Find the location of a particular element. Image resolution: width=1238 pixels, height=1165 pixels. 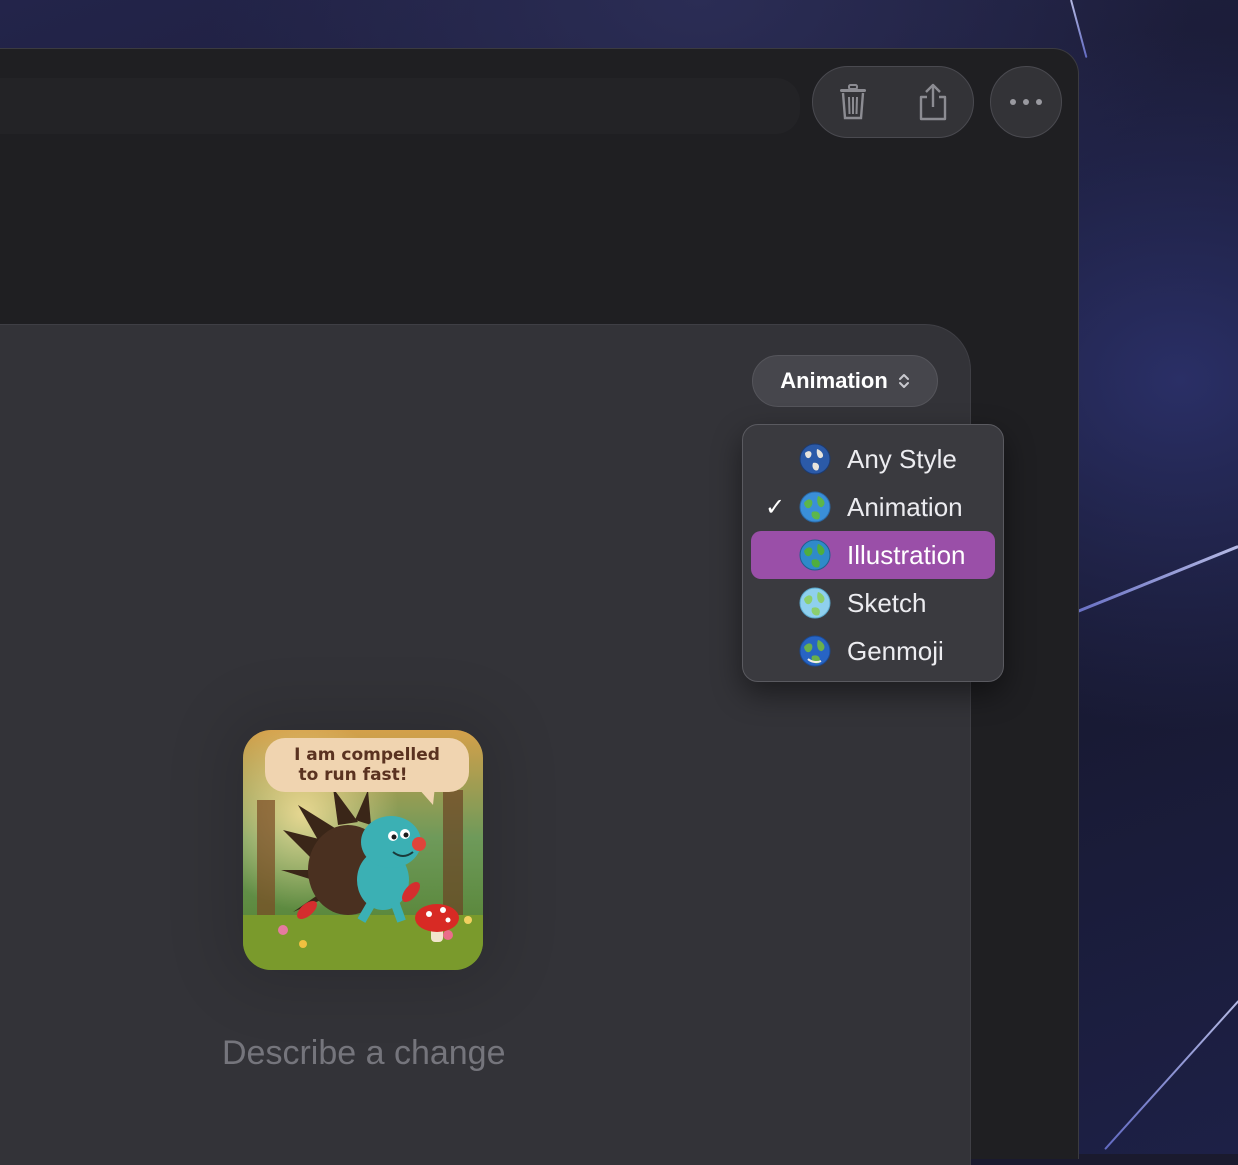

style-option-any-style: Any Style is located at coordinates (873, 459).